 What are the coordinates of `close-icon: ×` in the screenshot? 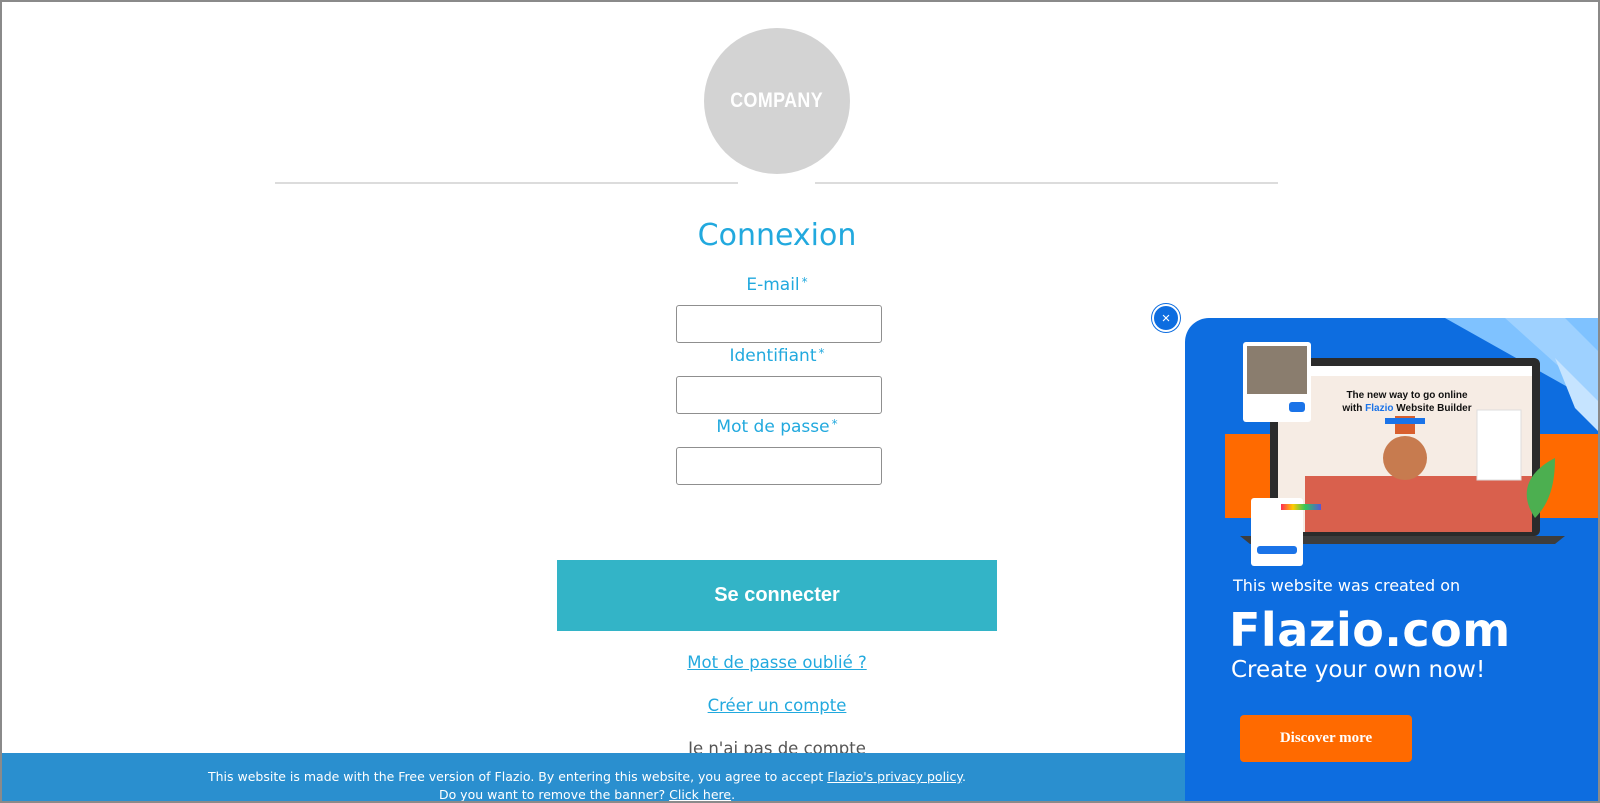 It's located at (1166, 318).